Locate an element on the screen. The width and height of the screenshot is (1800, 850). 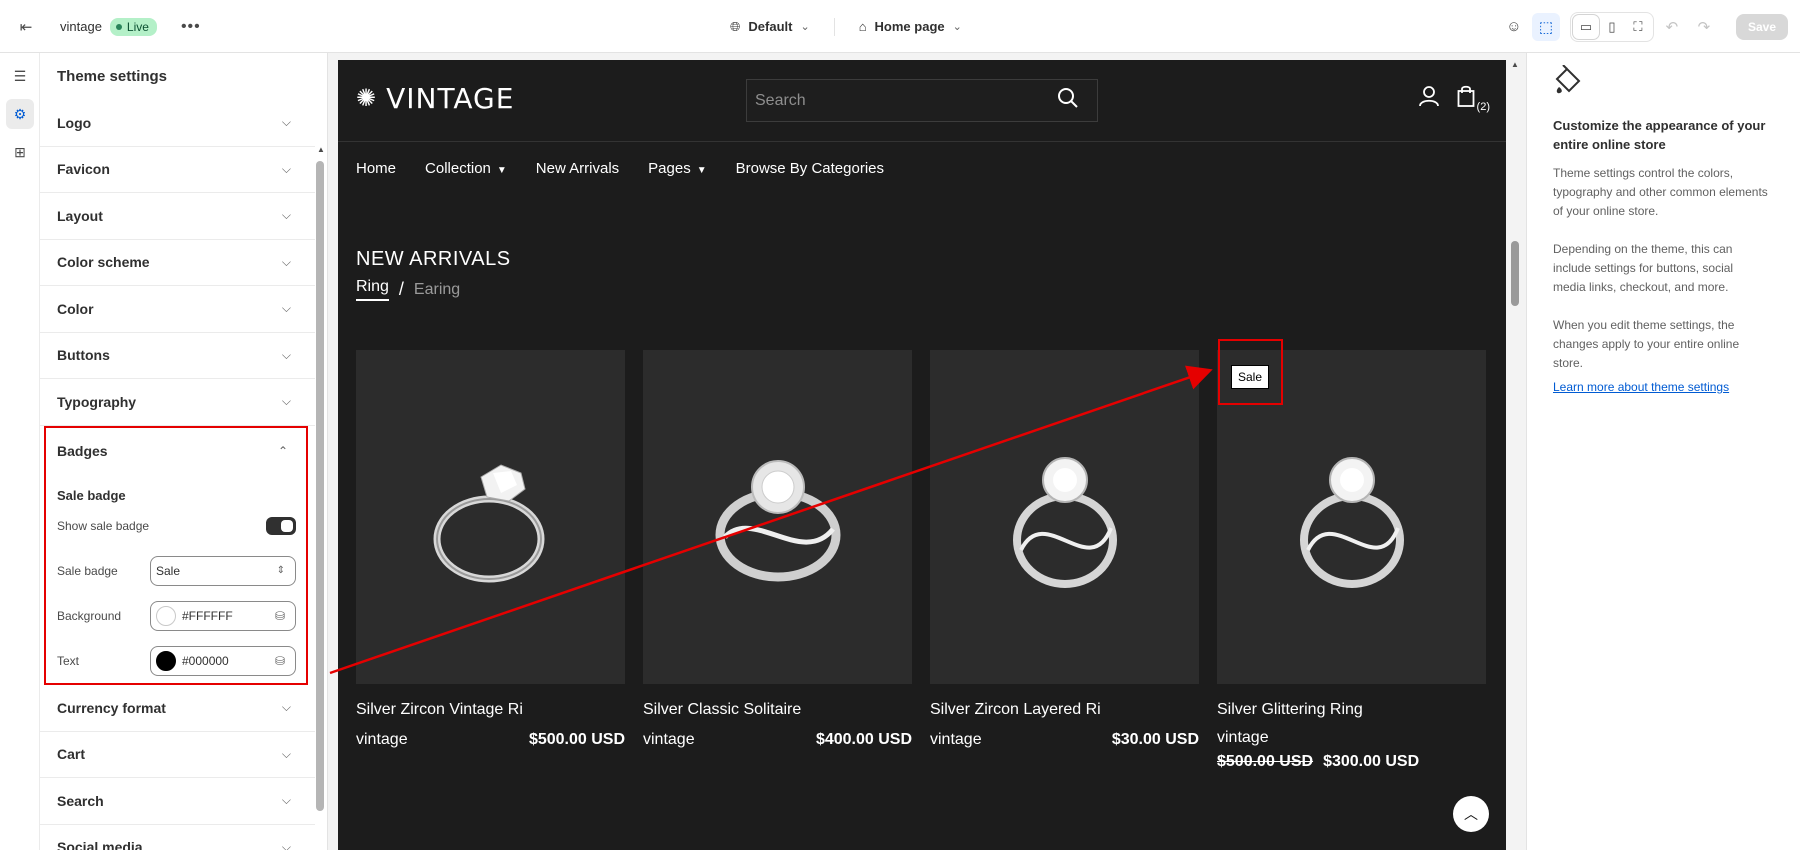
sections-icon: ☰ is located at coordinates (20, 76).